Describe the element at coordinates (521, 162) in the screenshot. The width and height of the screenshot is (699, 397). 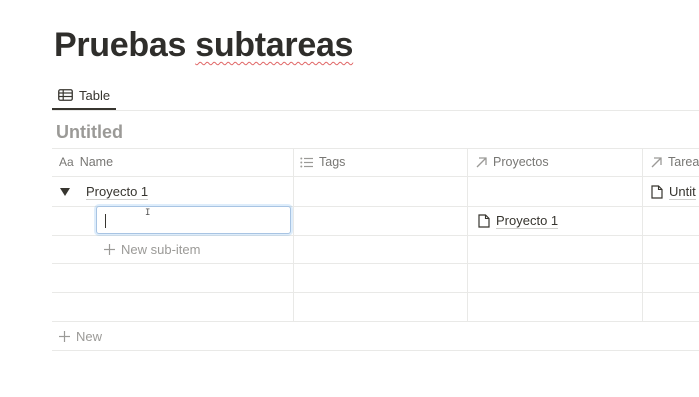
I see `column-header-label: Proyectos` at that location.